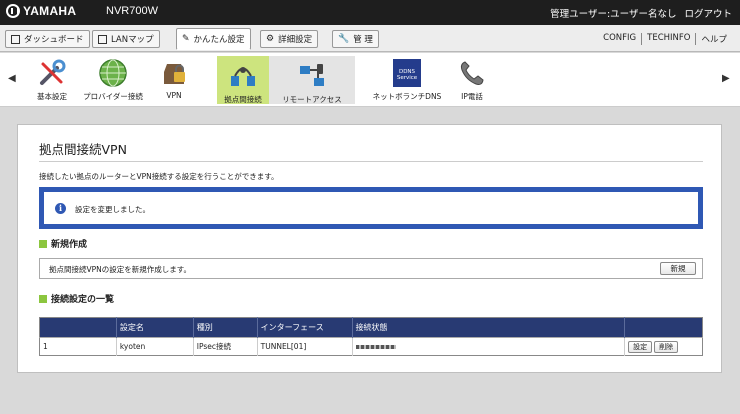 The image size is (740, 414). What do you see at coordinates (663, 327) in the screenshot?
I see `column-header-actions` at bounding box center [663, 327].